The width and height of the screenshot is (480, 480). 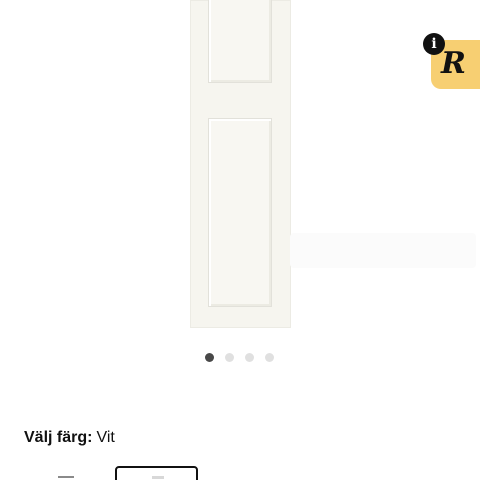 I want to click on image-carousel-dots, so click(x=239, y=357).